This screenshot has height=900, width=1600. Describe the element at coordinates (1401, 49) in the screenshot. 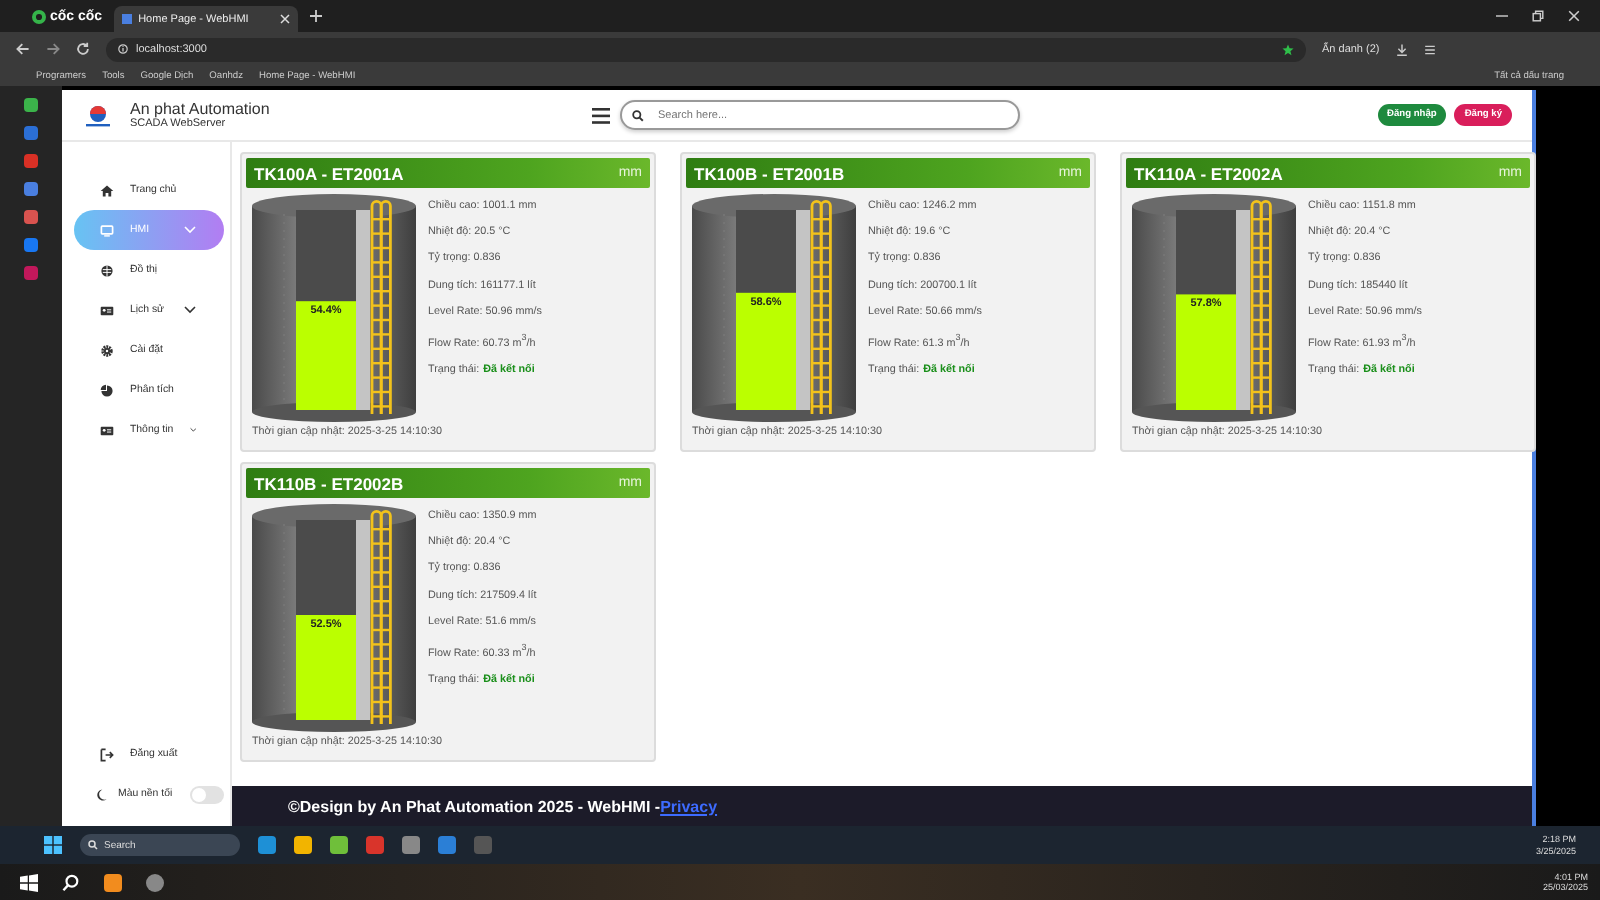

I see `download-icon` at that location.